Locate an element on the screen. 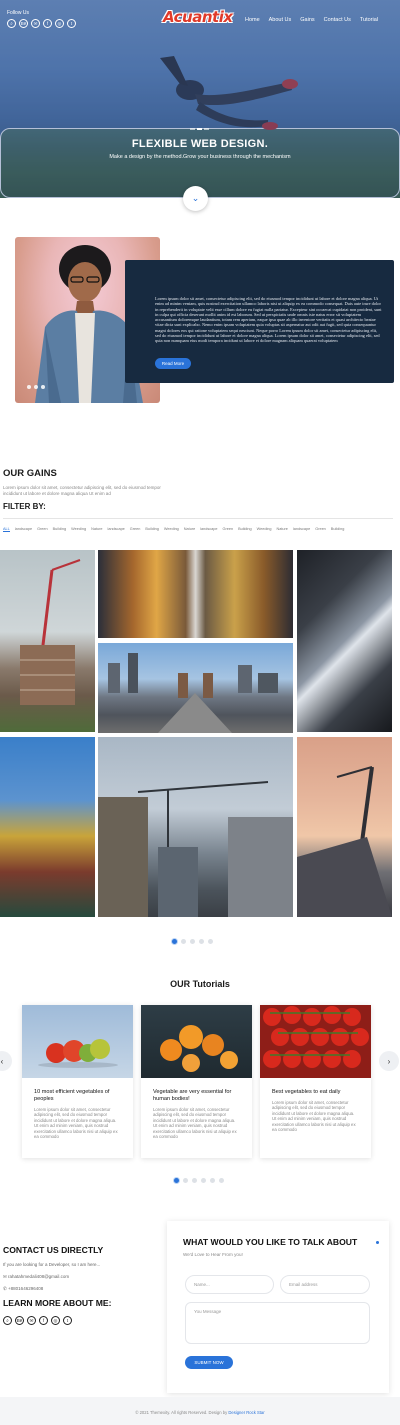 The image size is (400, 1425). bridge-illustration is located at coordinates (193, 693).